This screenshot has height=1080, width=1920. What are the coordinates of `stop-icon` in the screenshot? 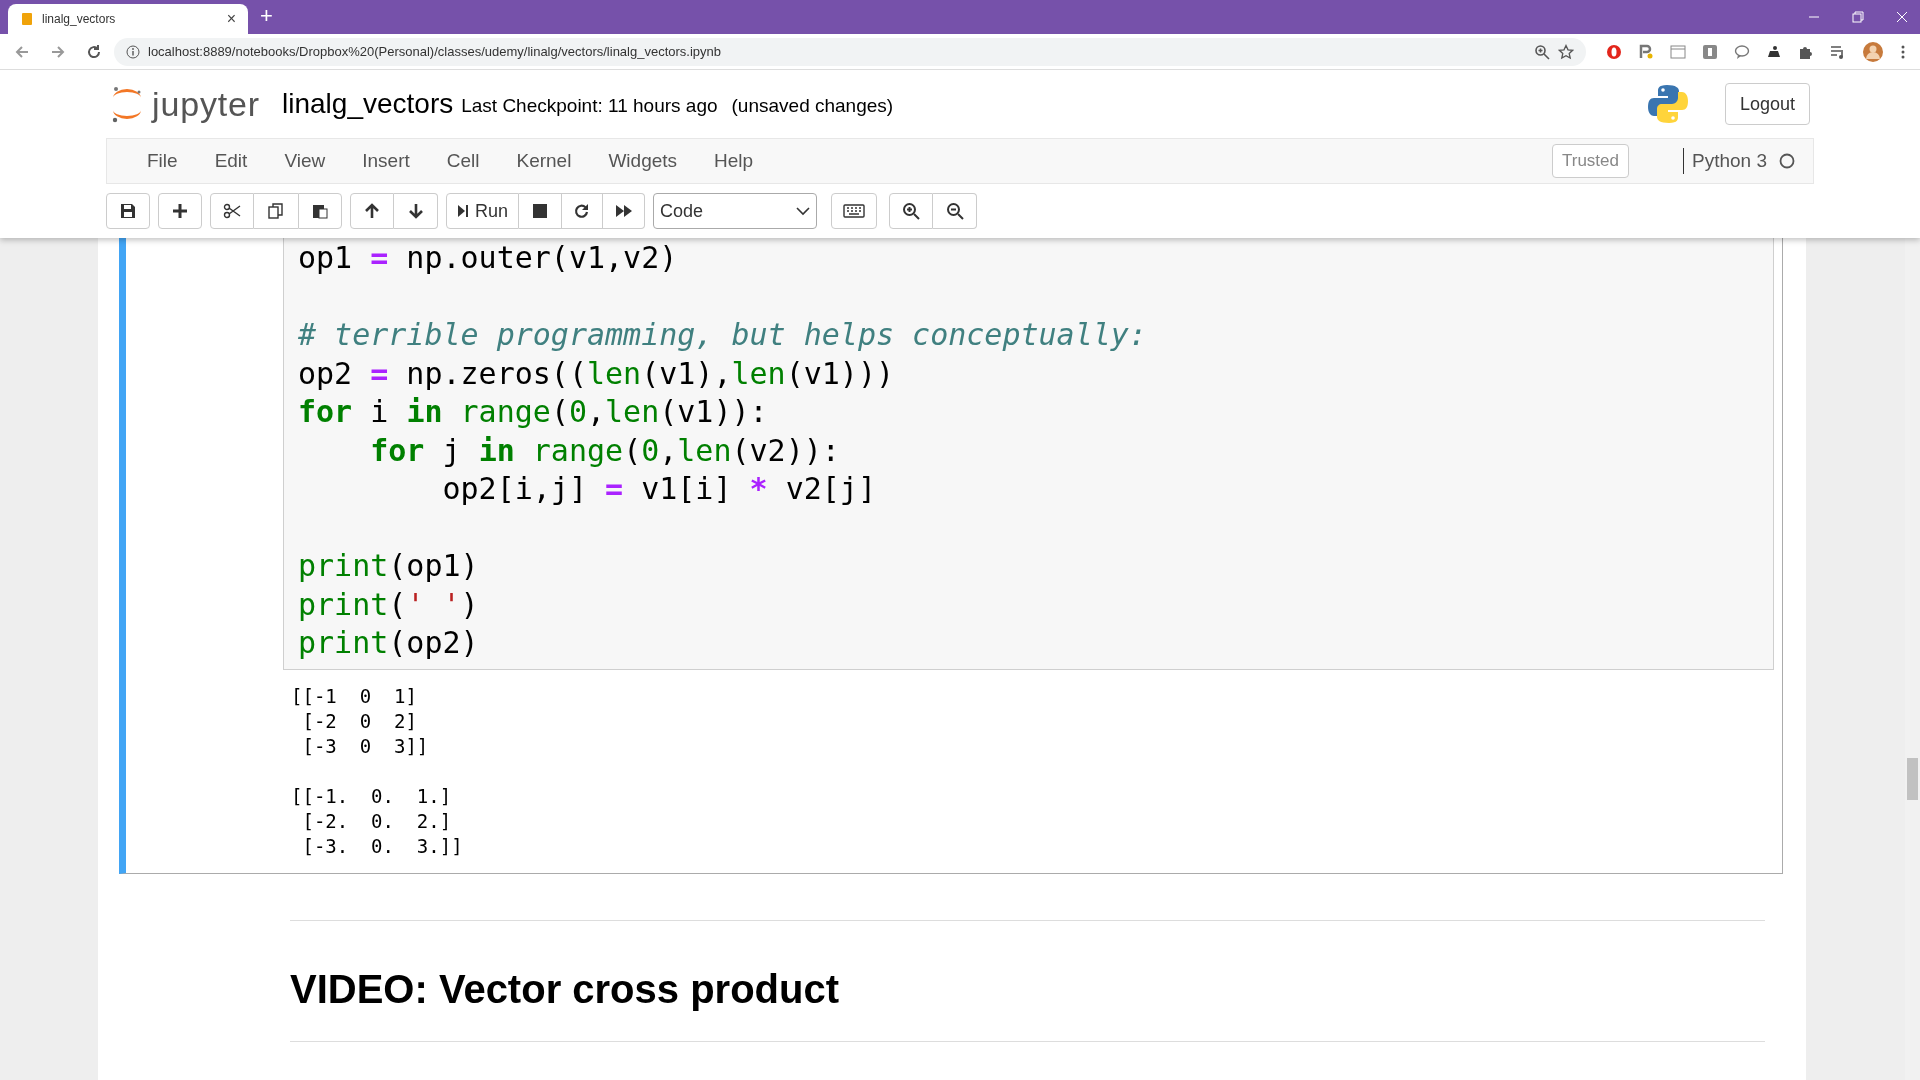 It's located at (540, 211).